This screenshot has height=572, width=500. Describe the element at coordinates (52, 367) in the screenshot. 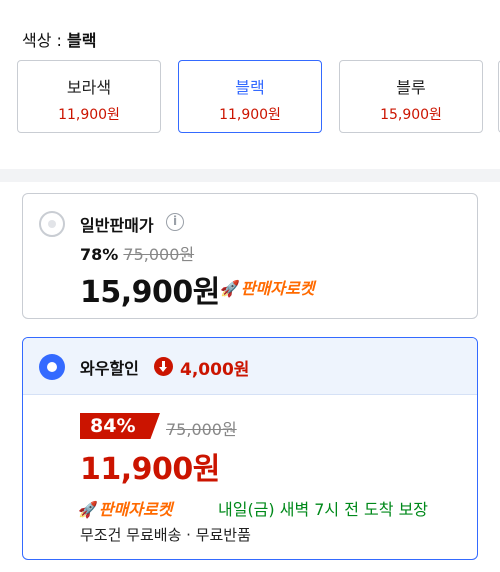

I see `radio-selected-icon` at that location.